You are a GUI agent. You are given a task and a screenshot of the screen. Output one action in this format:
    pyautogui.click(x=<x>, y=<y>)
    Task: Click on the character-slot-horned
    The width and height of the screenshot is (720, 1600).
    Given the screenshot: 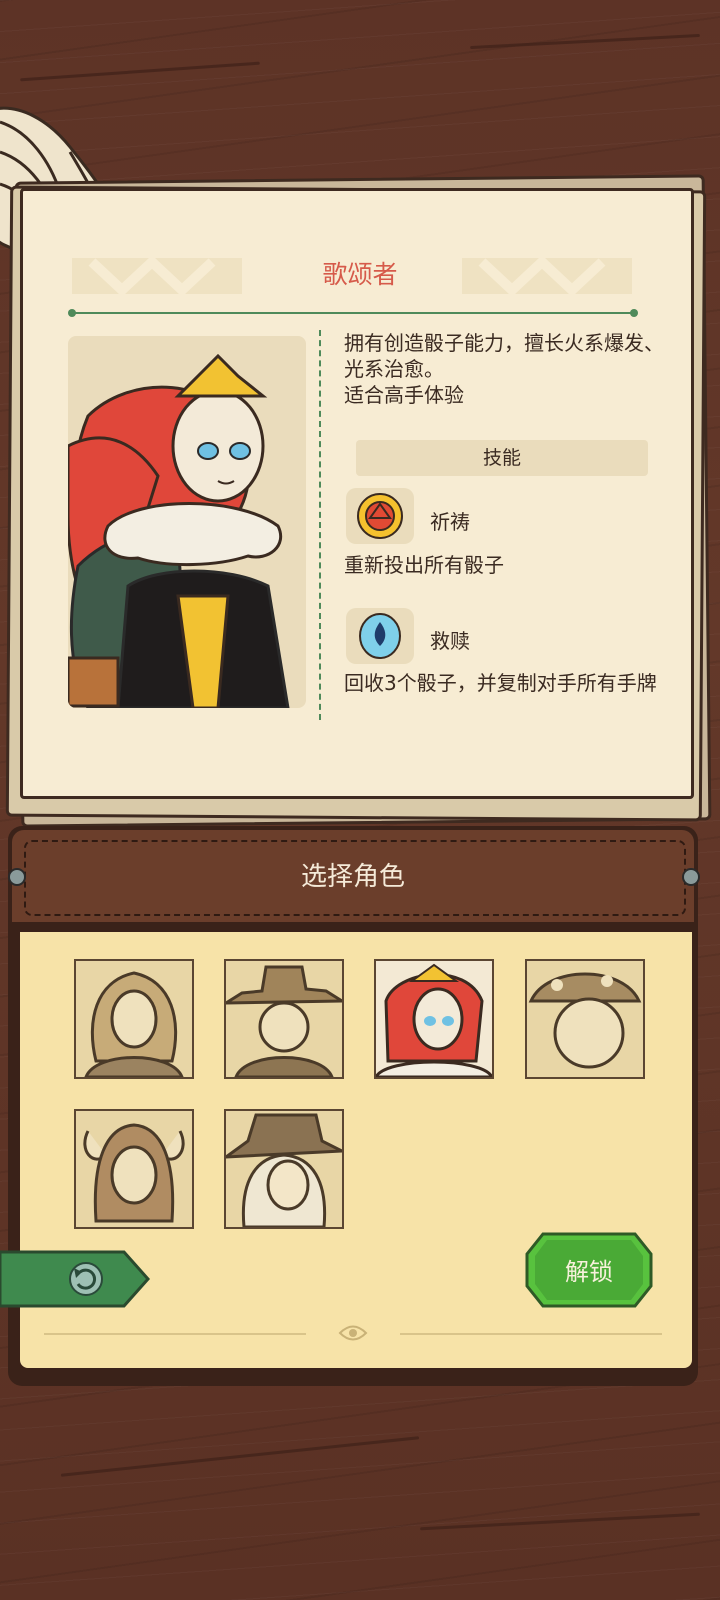 What is the action you would take?
    pyautogui.click(x=134, y=1169)
    